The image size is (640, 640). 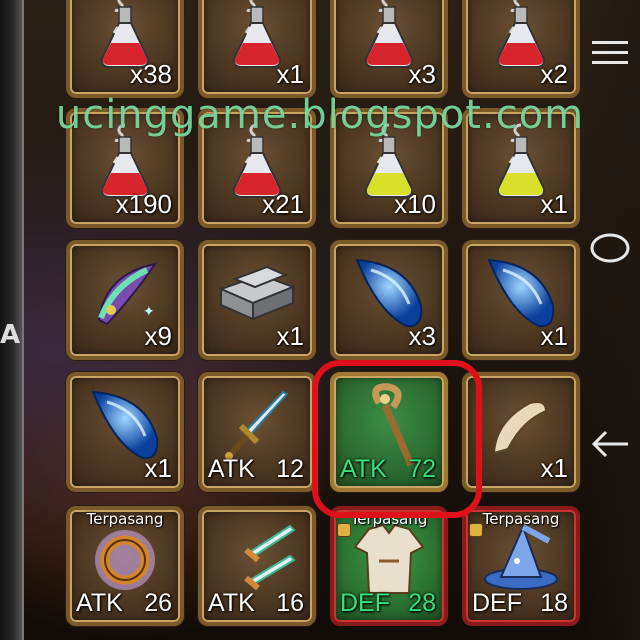 What do you see at coordinates (521, 49) in the screenshot?
I see `inventory-slot: x2` at bounding box center [521, 49].